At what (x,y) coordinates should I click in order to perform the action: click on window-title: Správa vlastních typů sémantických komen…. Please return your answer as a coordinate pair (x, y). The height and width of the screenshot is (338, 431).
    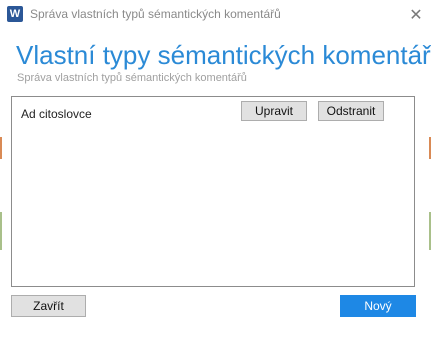
    Looking at the image, I should click on (155, 14).